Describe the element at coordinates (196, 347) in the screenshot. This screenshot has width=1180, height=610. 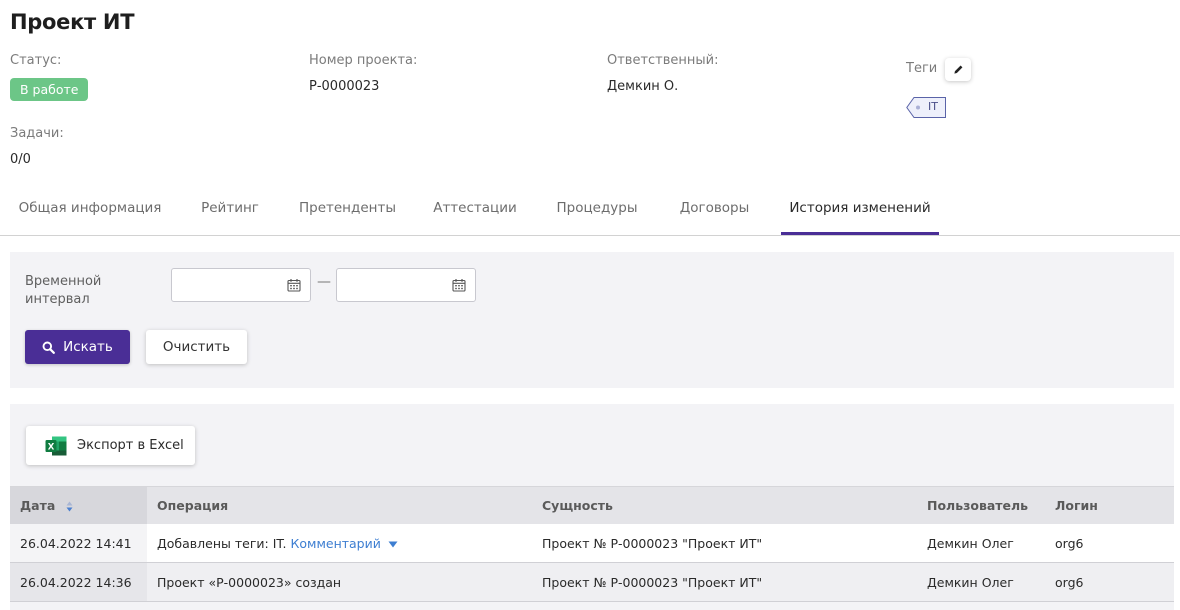
I see `clear-button: Очистить` at that location.